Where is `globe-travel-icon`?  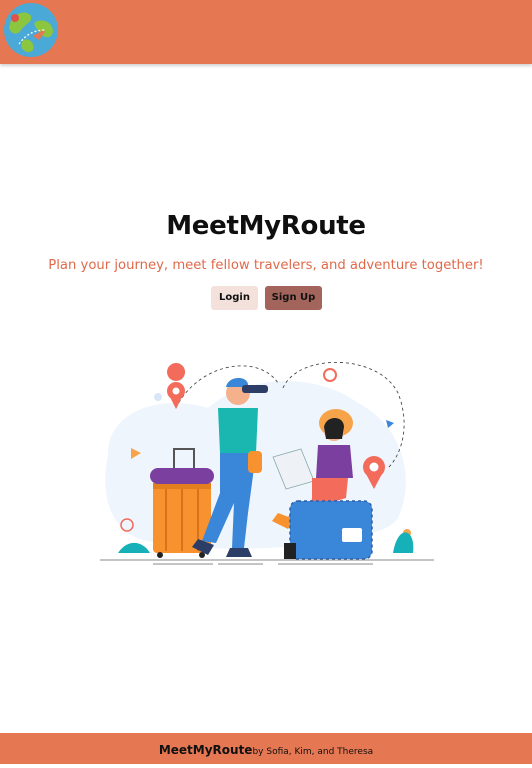
globe-travel-icon is located at coordinates (31, 30).